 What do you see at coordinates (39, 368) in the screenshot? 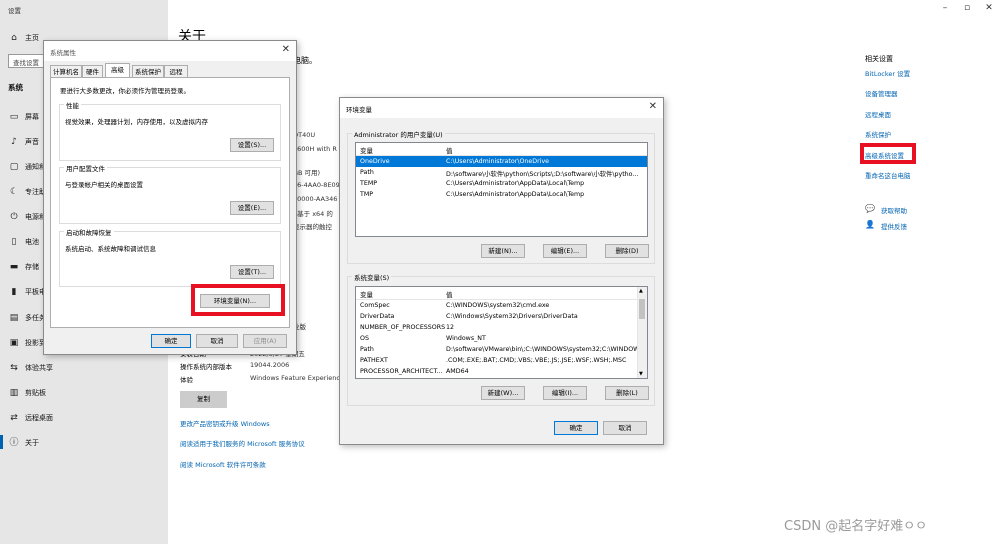
I see `sidebar-item-label: 体验共享` at bounding box center [39, 368].